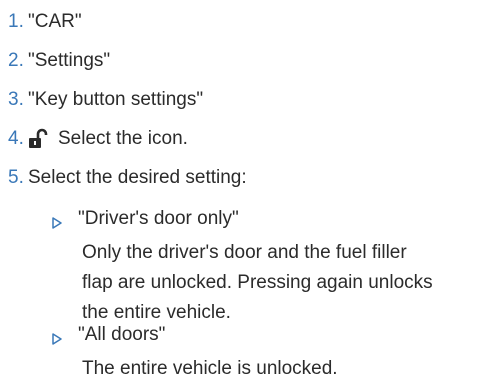 The height and width of the screenshot is (387, 483). I want to click on option-label: "Driver's door only", so click(158, 218).